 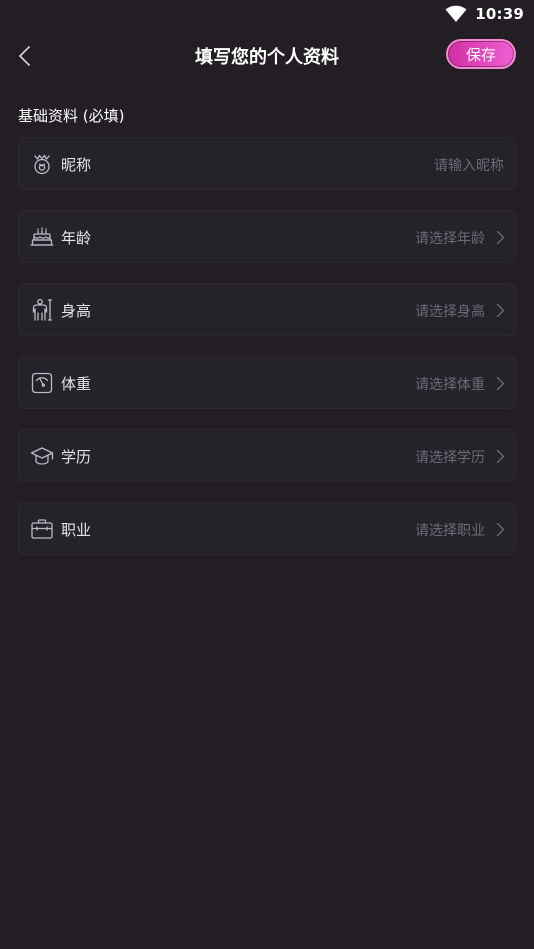 What do you see at coordinates (267, 455) in the screenshot?
I see `education-field: 学历 请选择学历` at bounding box center [267, 455].